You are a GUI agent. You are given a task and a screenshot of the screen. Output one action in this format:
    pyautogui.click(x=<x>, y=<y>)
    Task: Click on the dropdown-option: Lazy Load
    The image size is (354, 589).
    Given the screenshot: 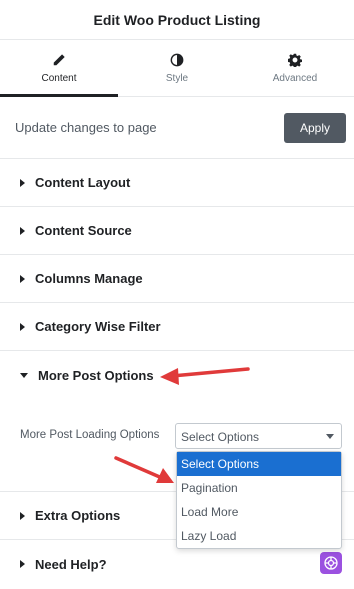 What is the action you would take?
    pyautogui.click(x=259, y=536)
    